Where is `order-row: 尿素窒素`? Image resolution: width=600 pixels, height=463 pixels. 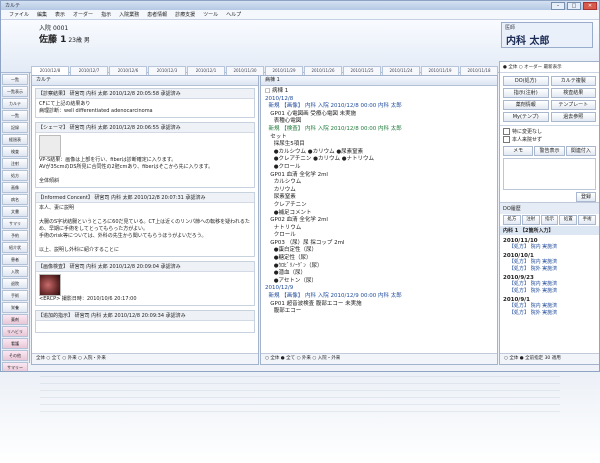 order-row: 尿素窒素 is located at coordinates (379, 198).